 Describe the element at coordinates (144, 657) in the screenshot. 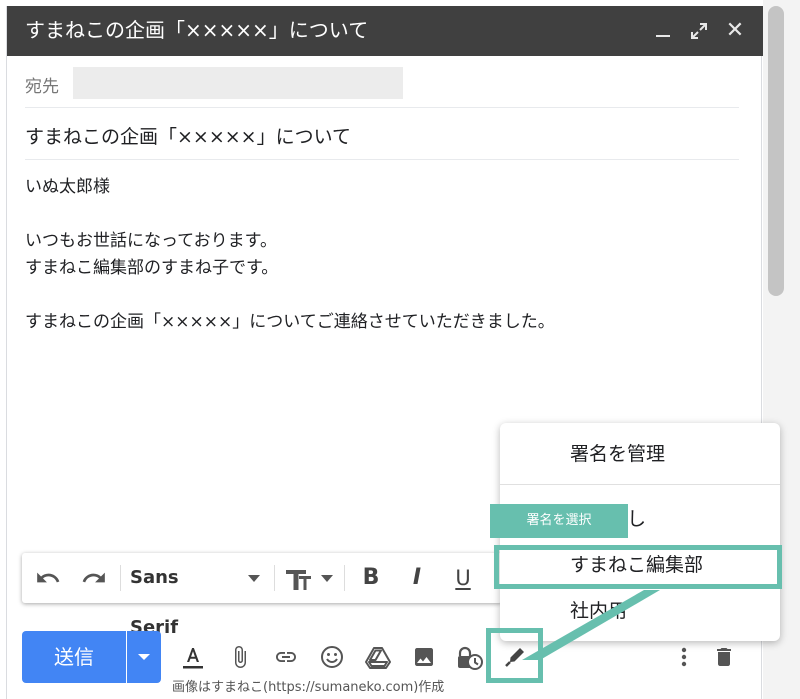

I see `send-options-dropdown` at that location.